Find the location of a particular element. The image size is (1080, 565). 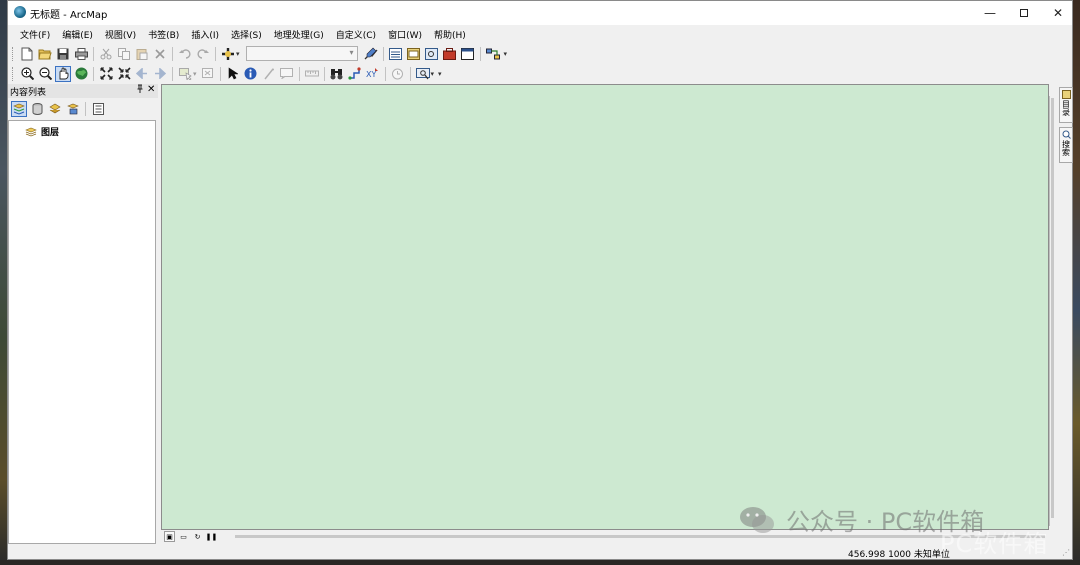

toc-tree: 图层 is located at coordinates (82, 332).